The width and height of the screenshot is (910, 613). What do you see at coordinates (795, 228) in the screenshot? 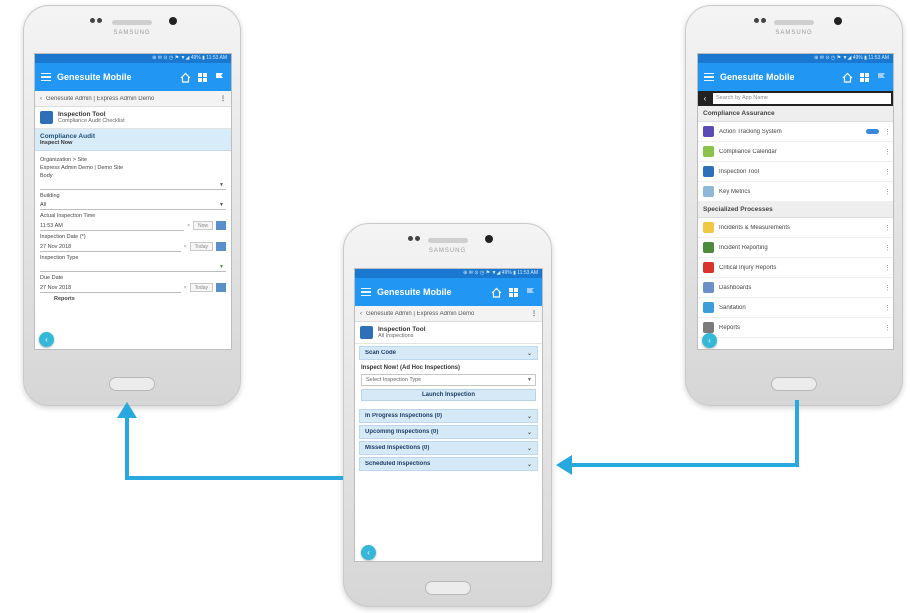
I see `list-item: Incidents & Measurements ⋮` at bounding box center [795, 228].